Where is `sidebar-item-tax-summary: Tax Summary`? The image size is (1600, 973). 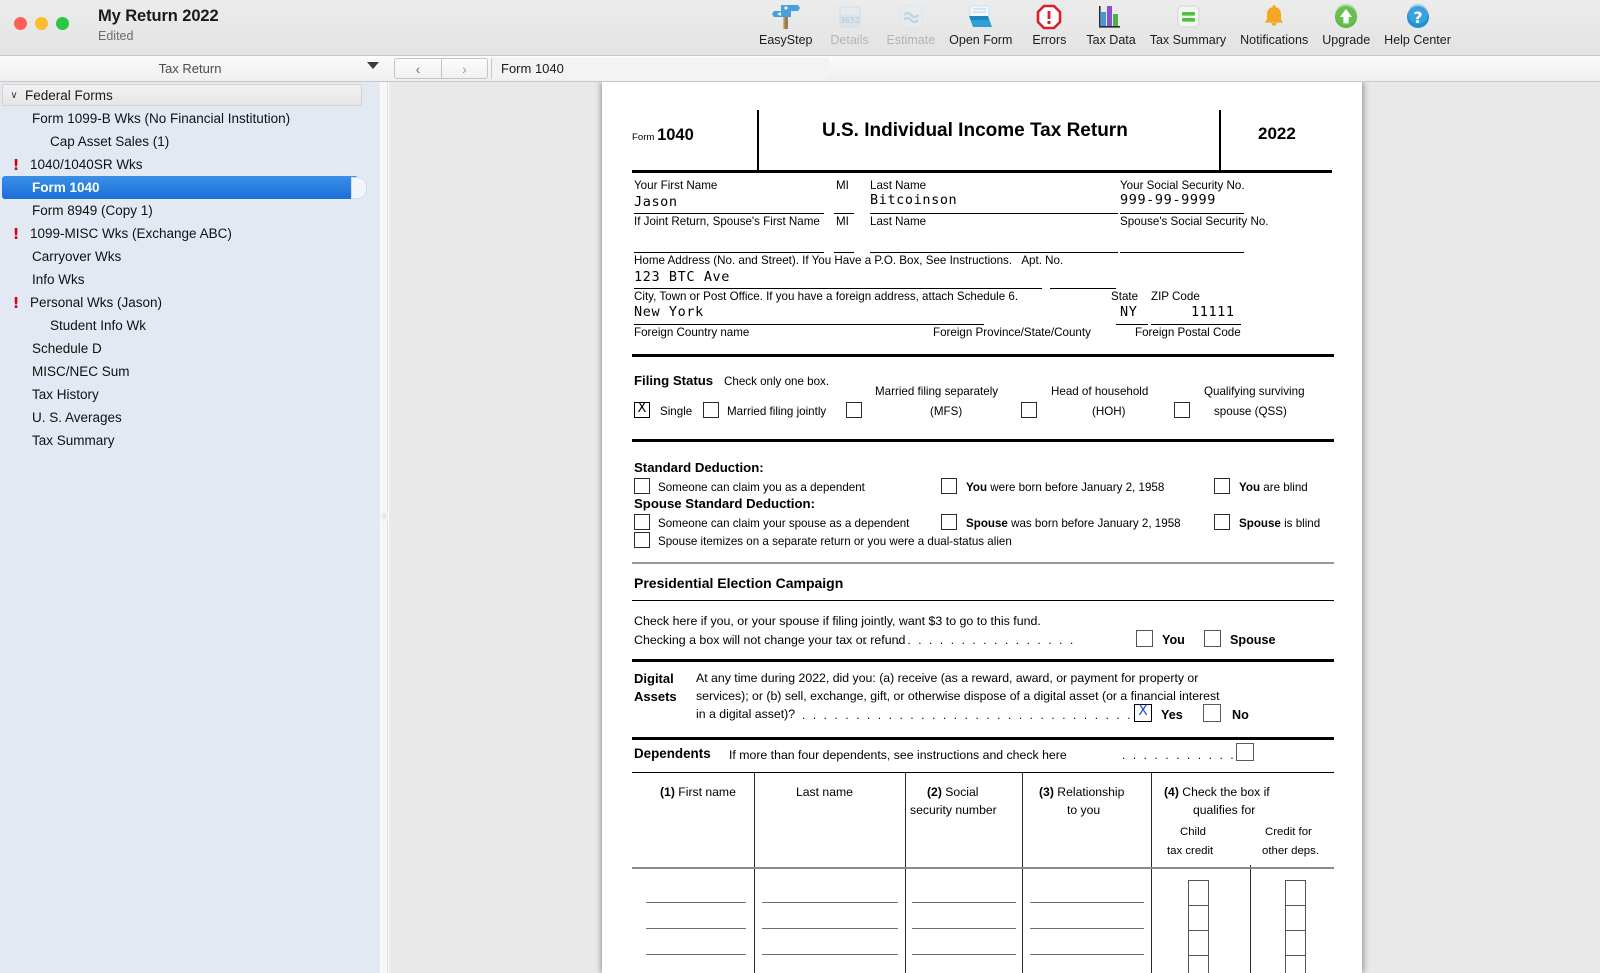 sidebar-item-tax-summary: Tax Summary is located at coordinates (180, 440).